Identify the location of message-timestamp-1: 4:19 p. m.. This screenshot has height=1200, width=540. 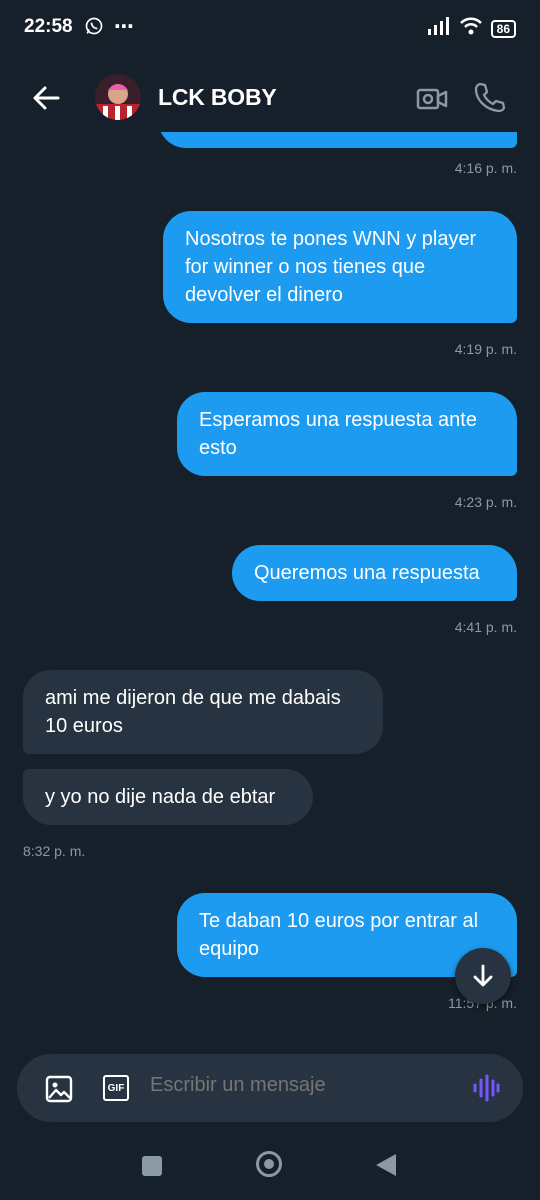
(485, 349).